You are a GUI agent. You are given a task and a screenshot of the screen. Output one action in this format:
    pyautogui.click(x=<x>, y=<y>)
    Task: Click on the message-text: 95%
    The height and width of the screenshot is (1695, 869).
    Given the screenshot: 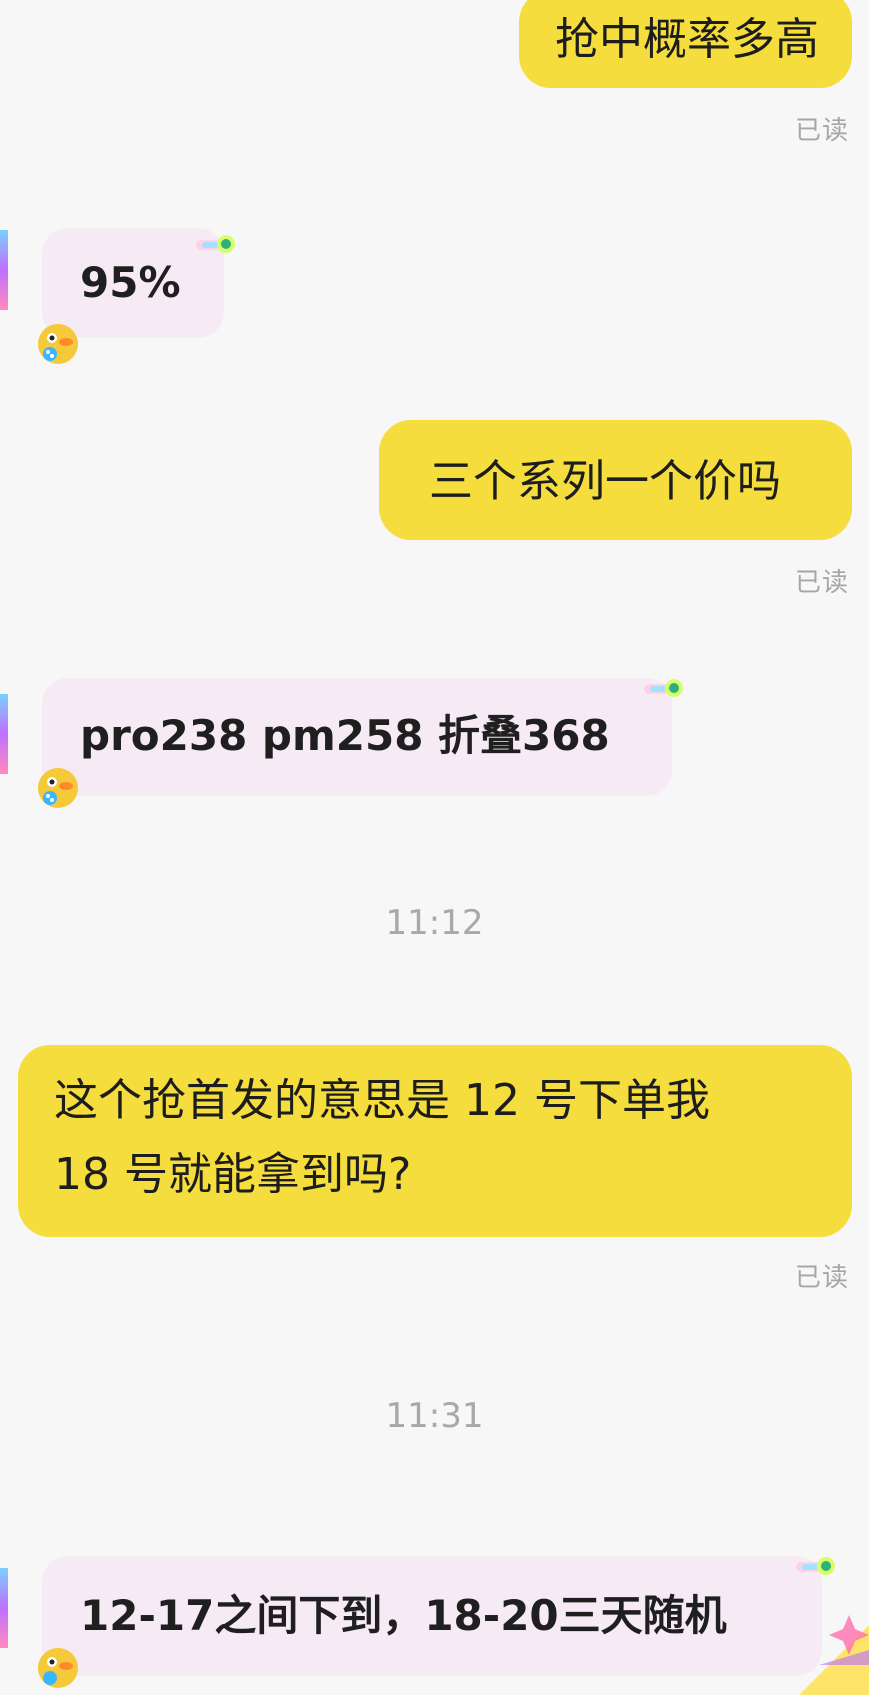 What is the action you would take?
    pyautogui.click(x=130, y=282)
    